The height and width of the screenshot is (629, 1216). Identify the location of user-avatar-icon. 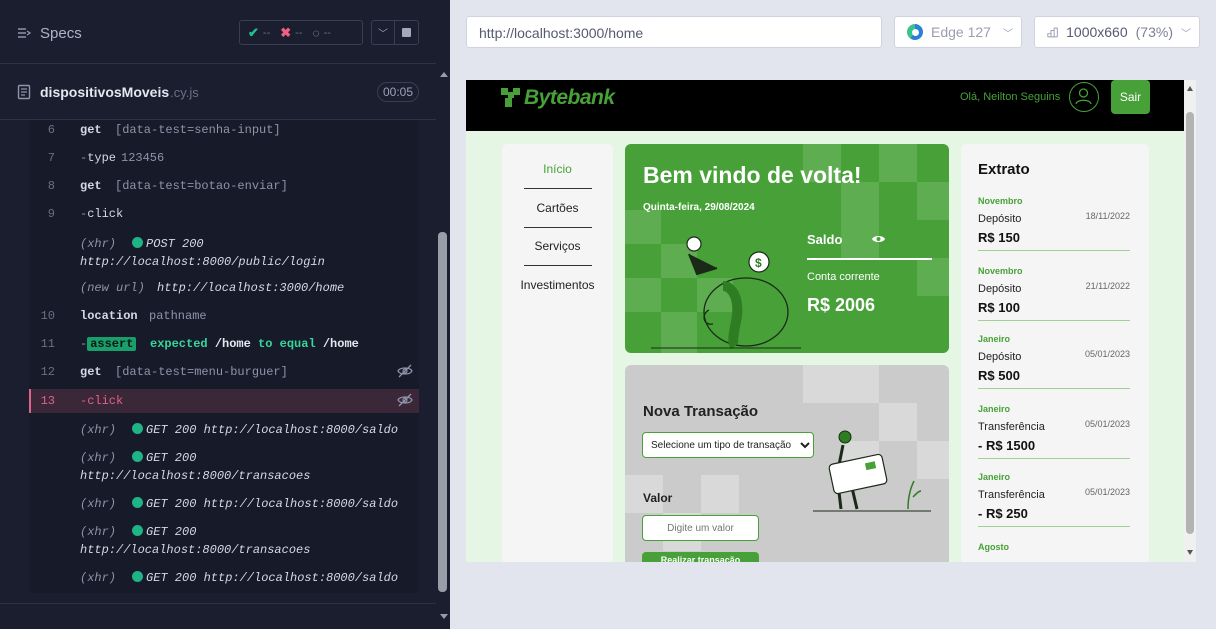
(1084, 97).